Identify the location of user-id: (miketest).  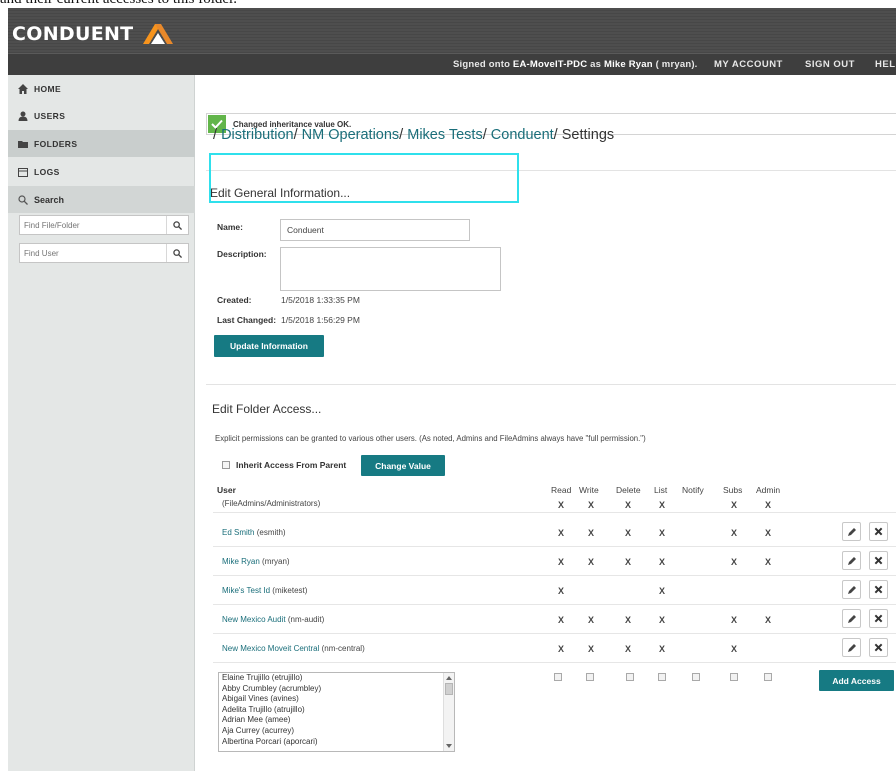
(290, 590).